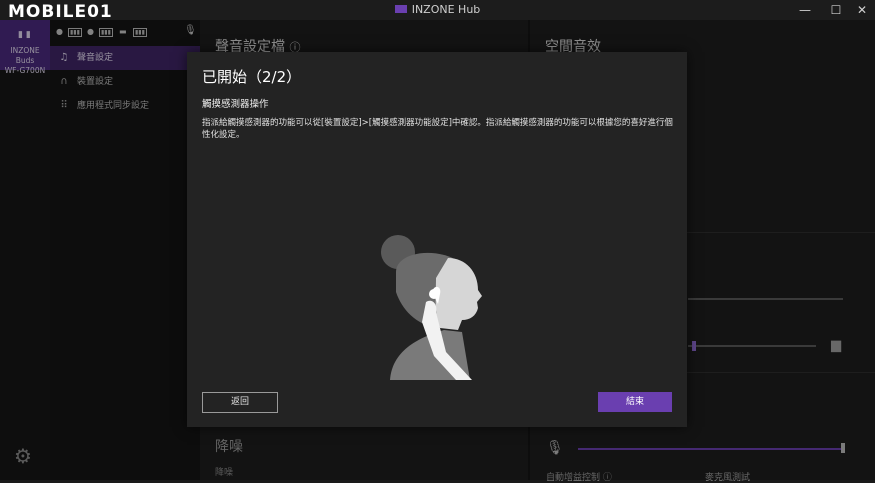 The height and width of the screenshot is (483, 875). Describe the element at coordinates (235, 104) in the screenshot. I see `dialog-subtitle: 觸摸感測器操作` at that location.